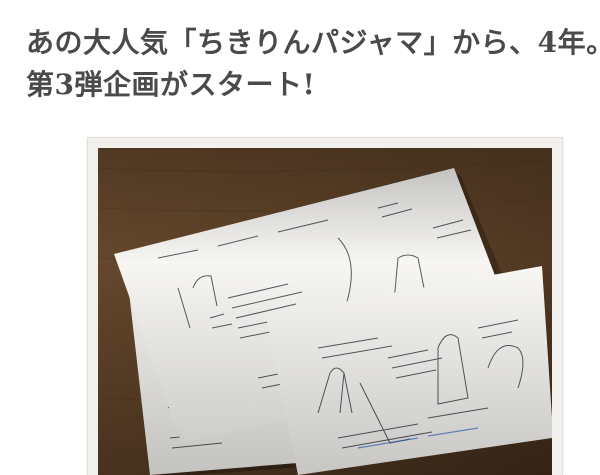  Describe the element at coordinates (313, 42) in the screenshot. I see `headline-line-1: あの大人気「ちきりんパジャマ」から、4年。` at that location.